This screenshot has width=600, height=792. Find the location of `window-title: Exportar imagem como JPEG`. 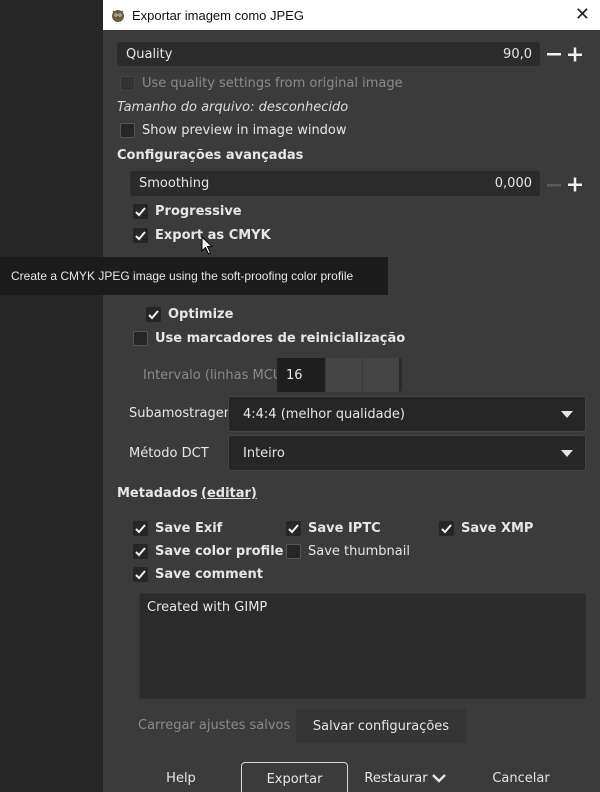

window-title: Exportar imagem como JPEG is located at coordinates (218, 15).